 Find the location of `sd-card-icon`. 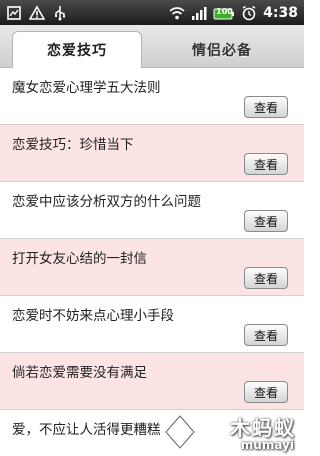

sd-card-icon is located at coordinates (14, 13).